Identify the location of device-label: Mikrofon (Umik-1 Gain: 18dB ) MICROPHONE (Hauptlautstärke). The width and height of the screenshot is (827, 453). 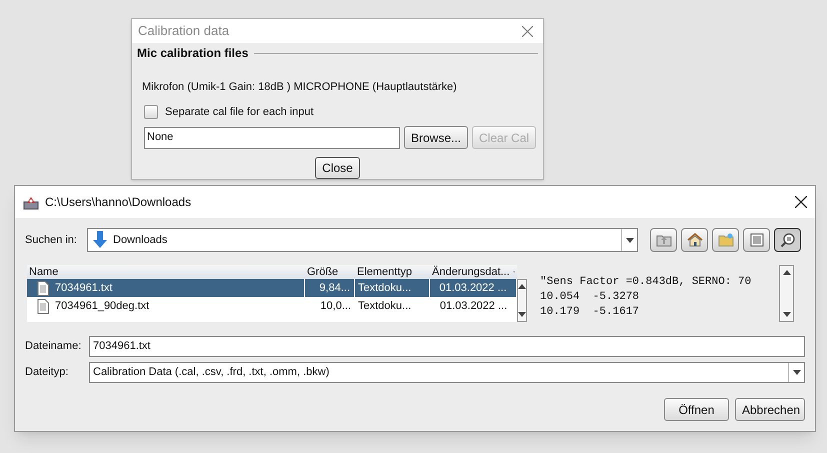
(300, 87).